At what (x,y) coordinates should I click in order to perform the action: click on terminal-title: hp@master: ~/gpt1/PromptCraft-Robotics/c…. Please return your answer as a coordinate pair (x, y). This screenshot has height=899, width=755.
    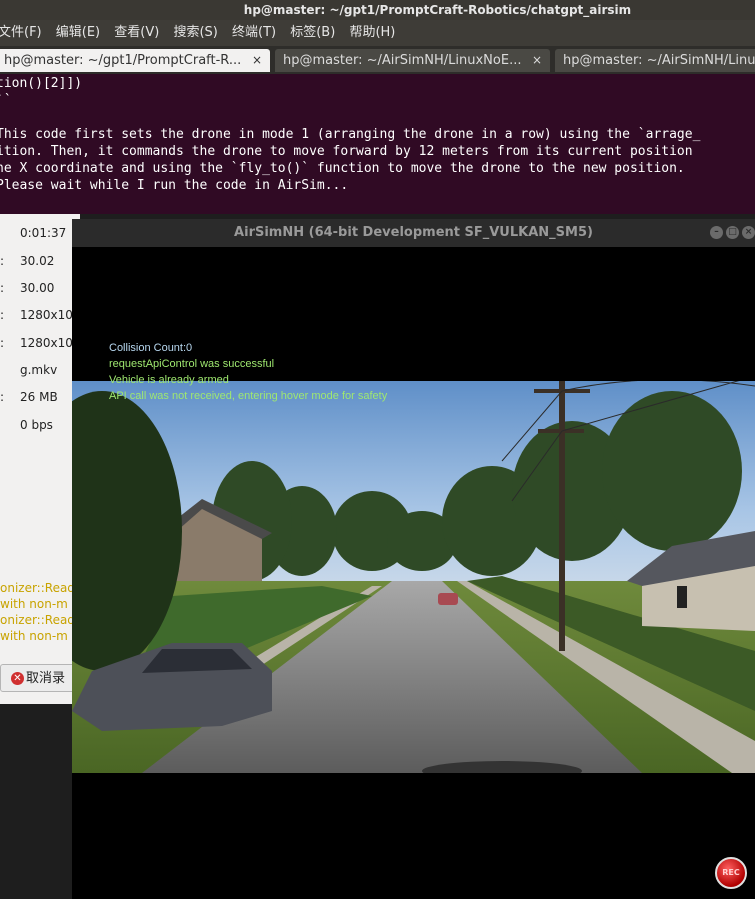
    Looking at the image, I should click on (437, 10).